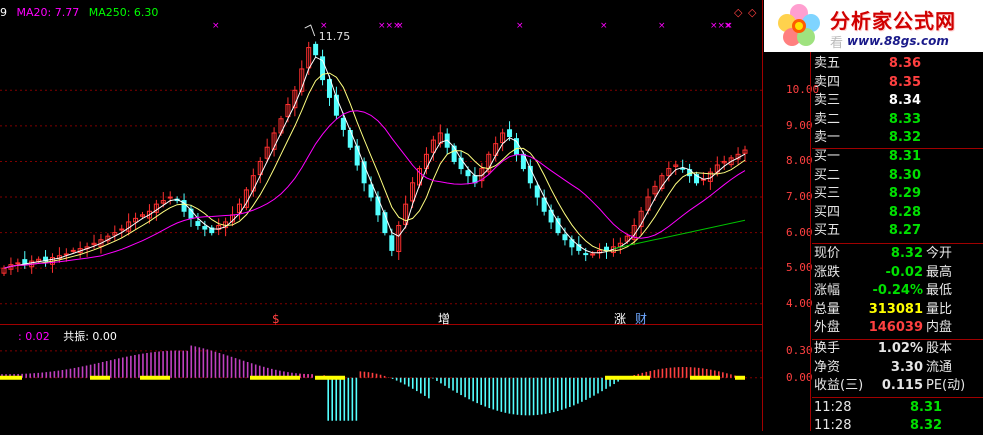  I want to click on ma250-line, so click(679, 234).